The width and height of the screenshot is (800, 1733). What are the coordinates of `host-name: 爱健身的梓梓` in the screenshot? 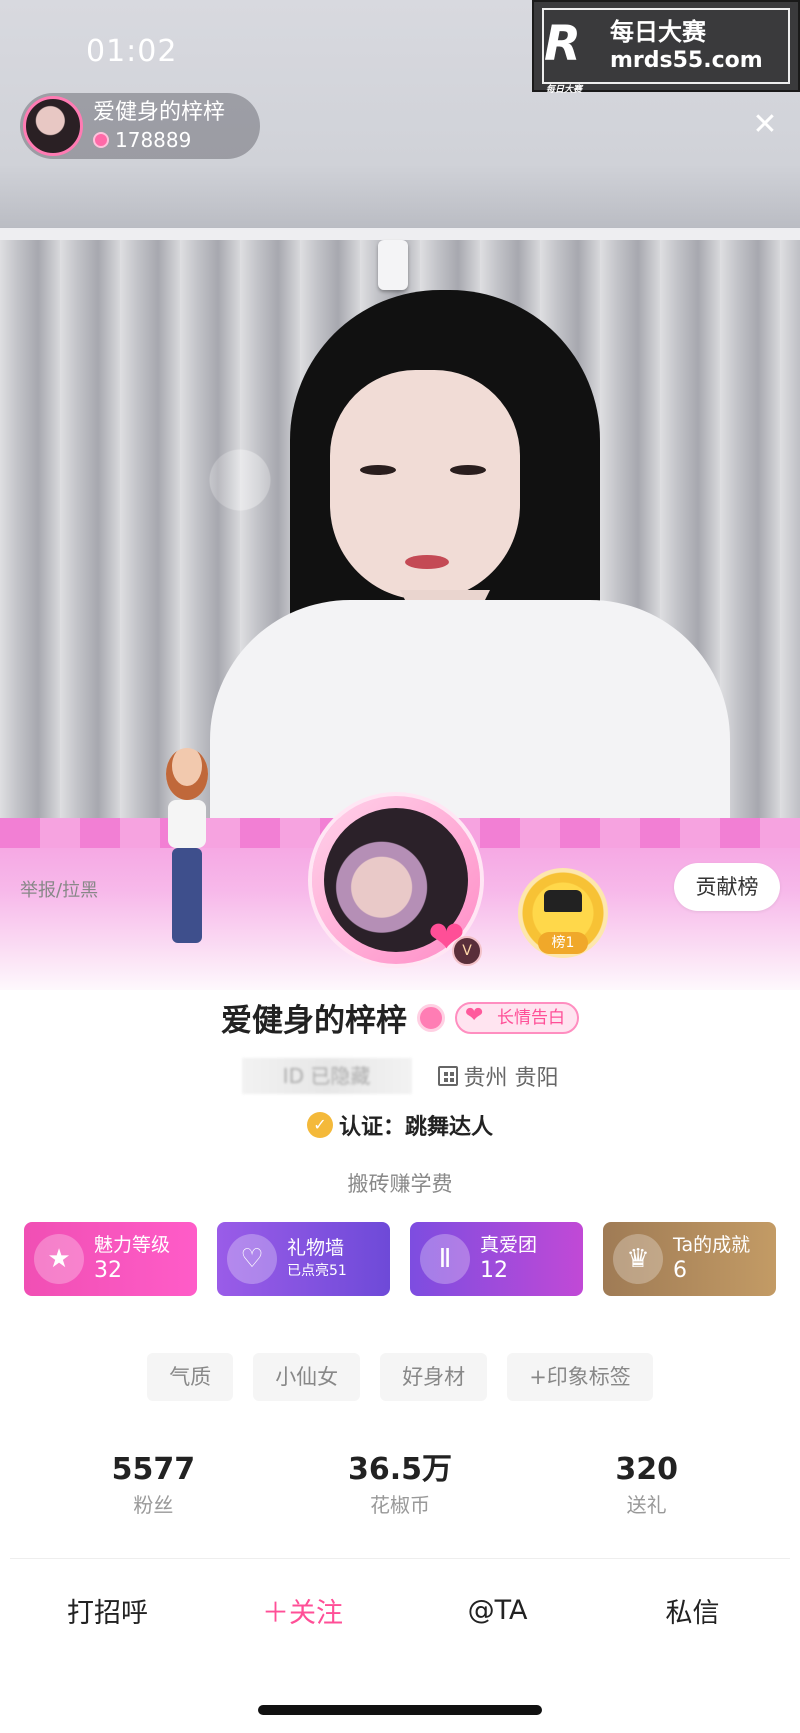 It's located at (159, 112).